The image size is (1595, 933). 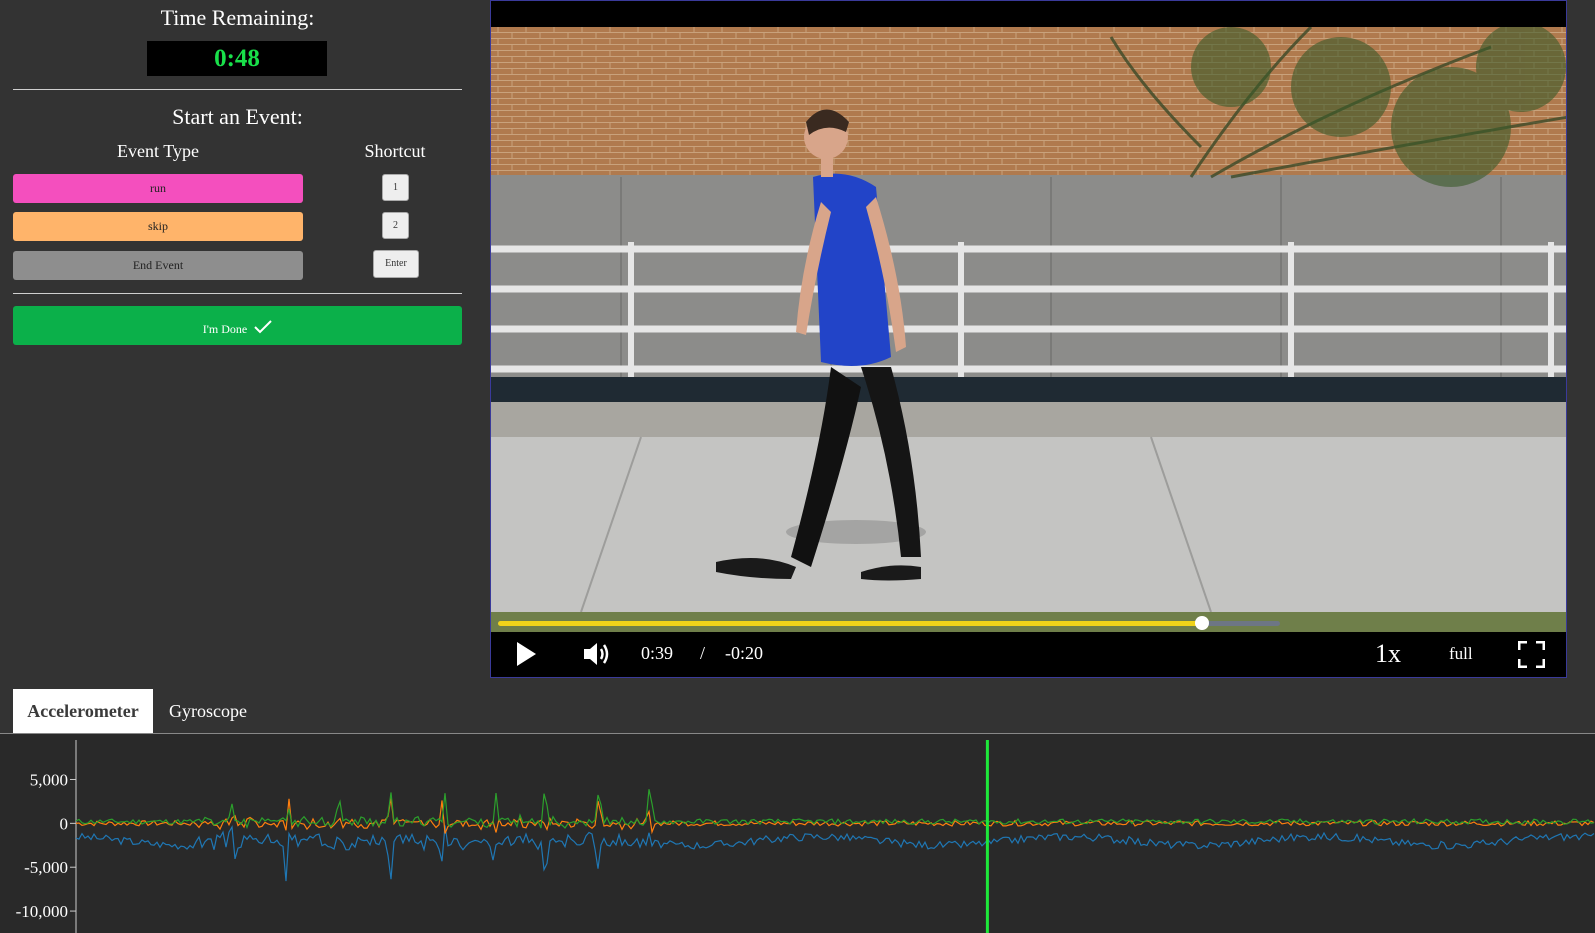 I want to click on fullscreen-icon, so click(x=1531, y=654).